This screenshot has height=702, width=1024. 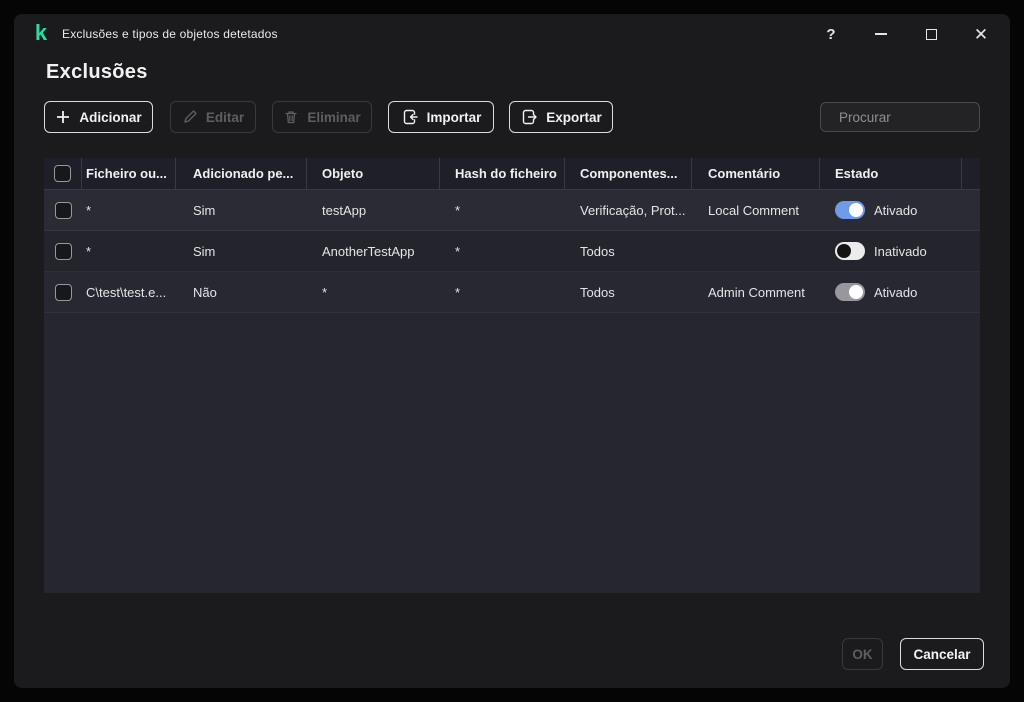 I want to click on import-button-label: Importar, so click(x=454, y=117).